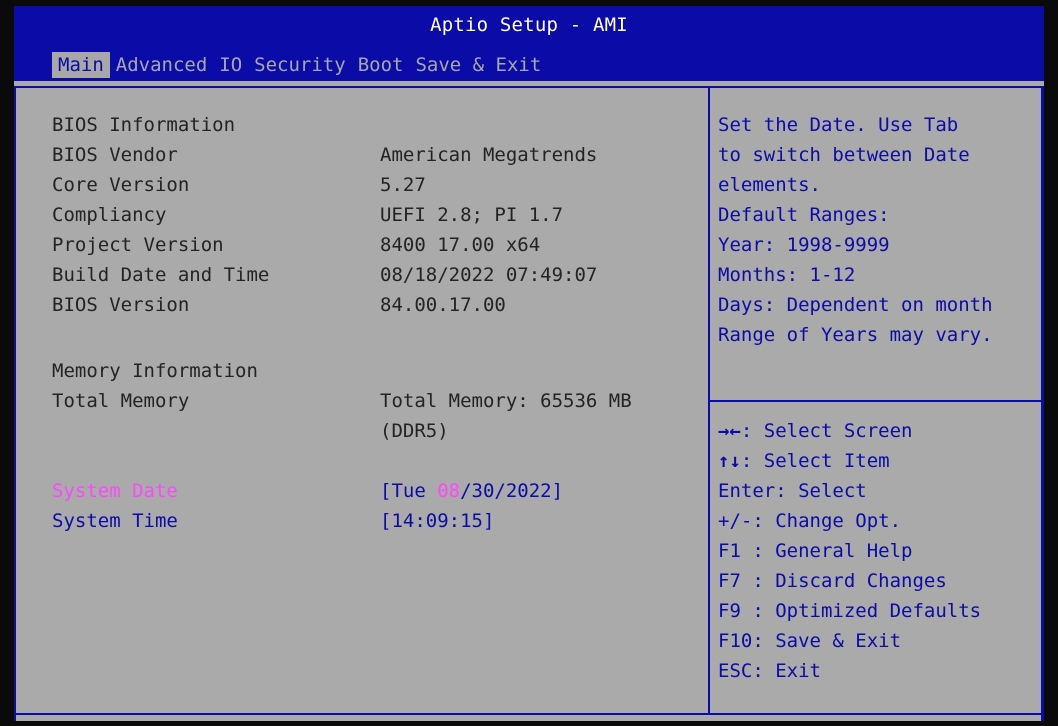  I want to click on help-line: Year: 1998-9999, so click(804, 245).